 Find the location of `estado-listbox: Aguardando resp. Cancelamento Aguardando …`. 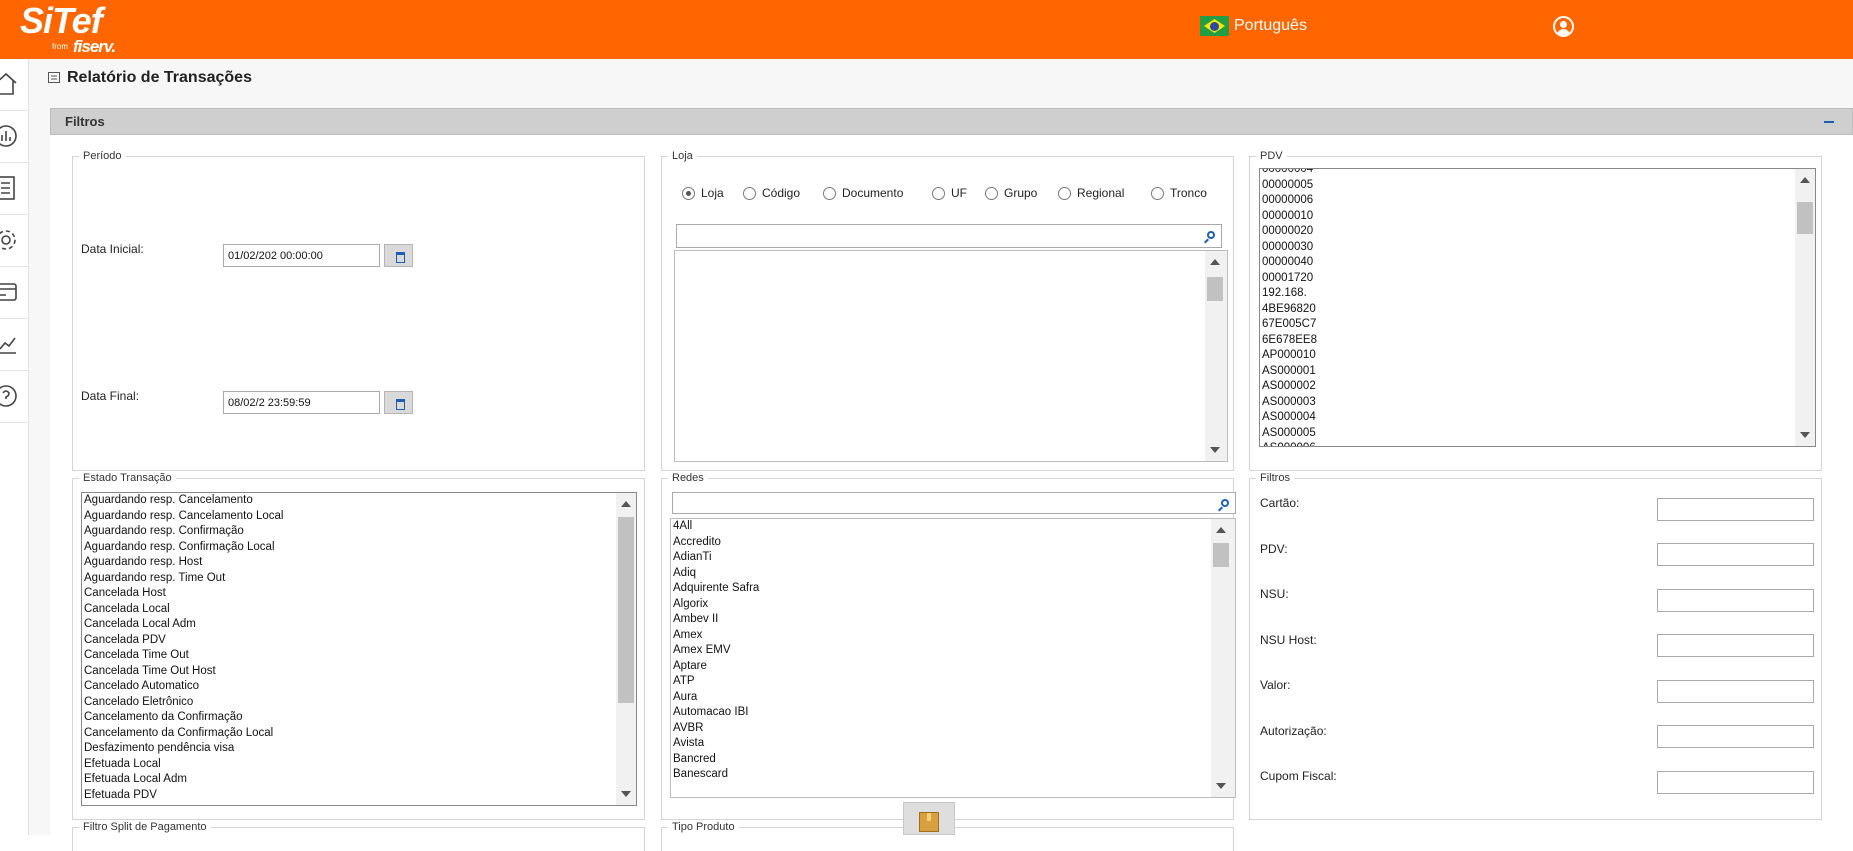

estado-listbox: Aguardando resp. Cancelamento Aguardando … is located at coordinates (359, 649).